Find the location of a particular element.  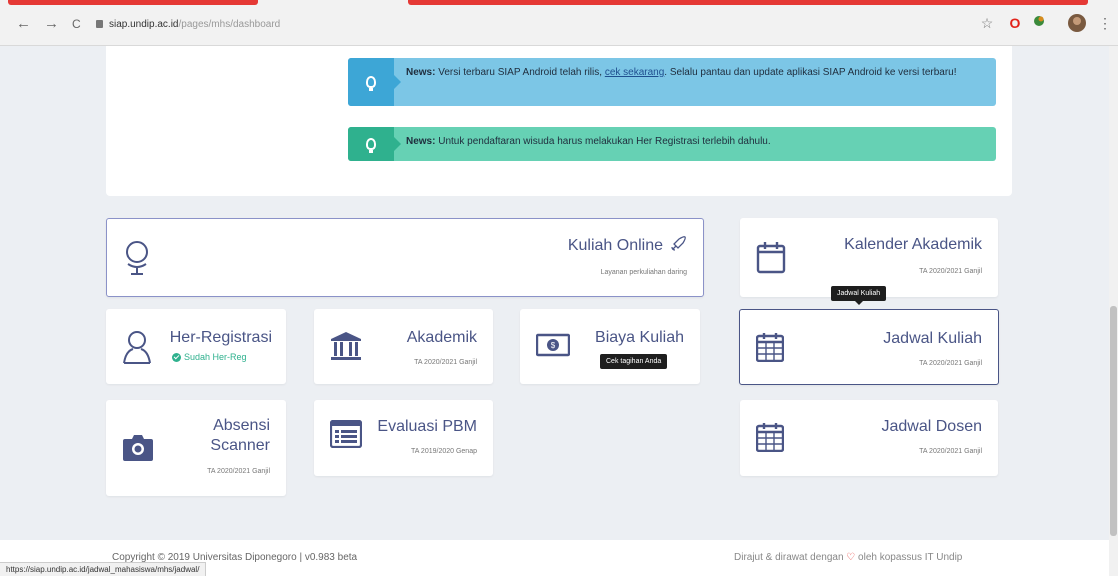

card-jadwal-dosen: Jadwal Dosen TA 2020/2021 Ganjil is located at coordinates (869, 438).